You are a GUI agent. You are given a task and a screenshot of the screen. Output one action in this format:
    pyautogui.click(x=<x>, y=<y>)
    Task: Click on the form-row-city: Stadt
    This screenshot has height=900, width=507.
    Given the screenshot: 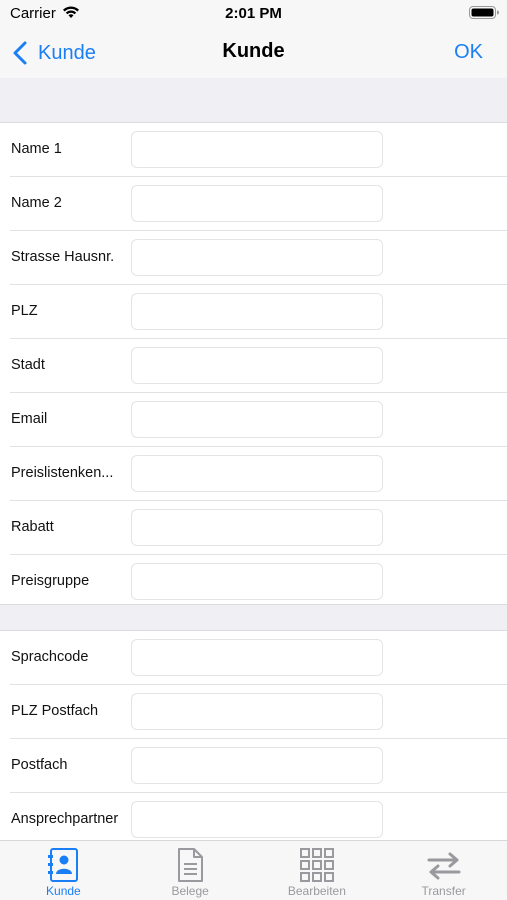 What is the action you would take?
    pyautogui.click(x=253, y=366)
    